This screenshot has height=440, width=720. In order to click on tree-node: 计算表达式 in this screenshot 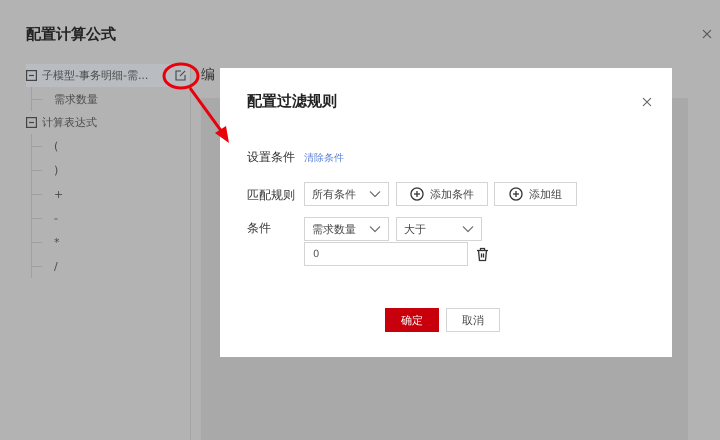, I will do `click(108, 122)`.